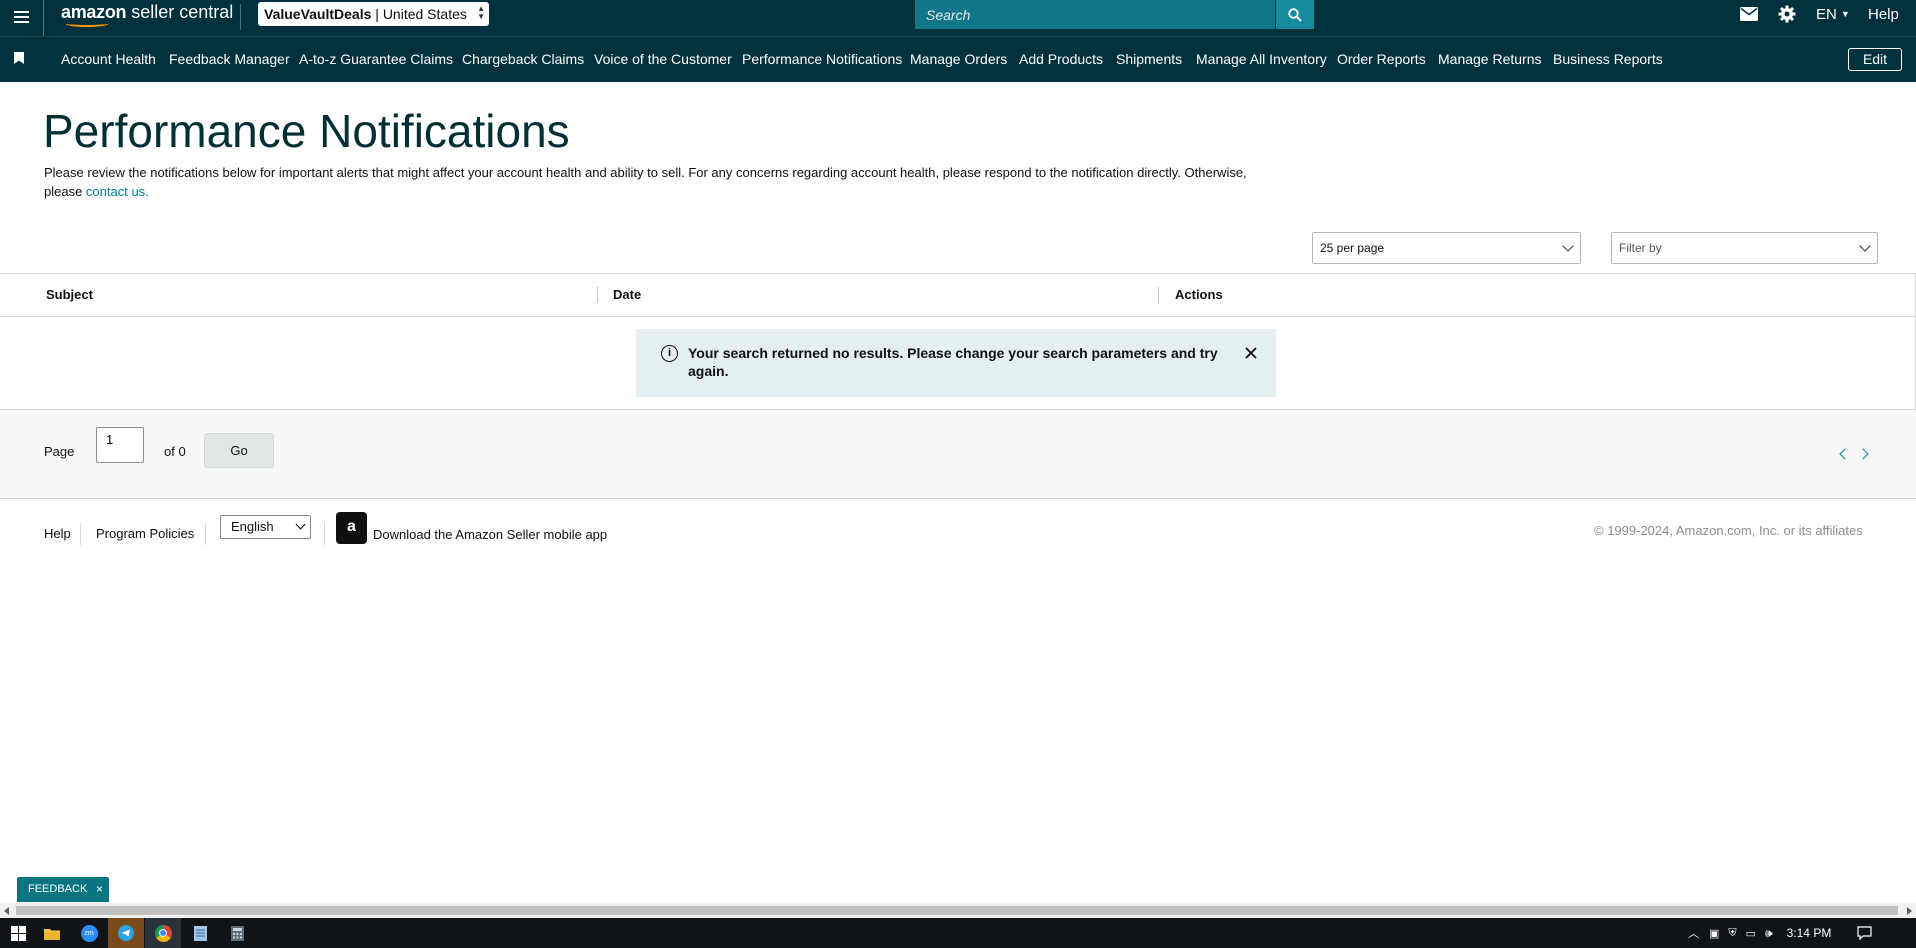 This screenshot has height=948, width=1916. What do you see at coordinates (175, 451) in the screenshot?
I see `page-total: of 0` at bounding box center [175, 451].